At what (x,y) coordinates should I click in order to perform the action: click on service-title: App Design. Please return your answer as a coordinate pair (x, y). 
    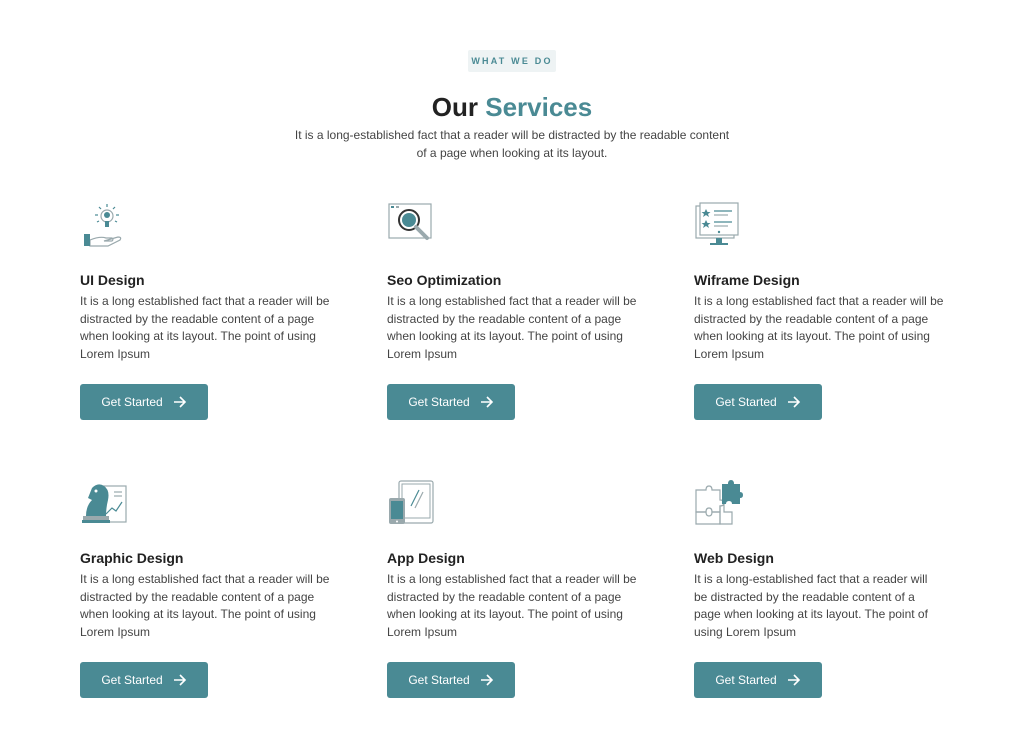
    Looking at the image, I should click on (426, 558).